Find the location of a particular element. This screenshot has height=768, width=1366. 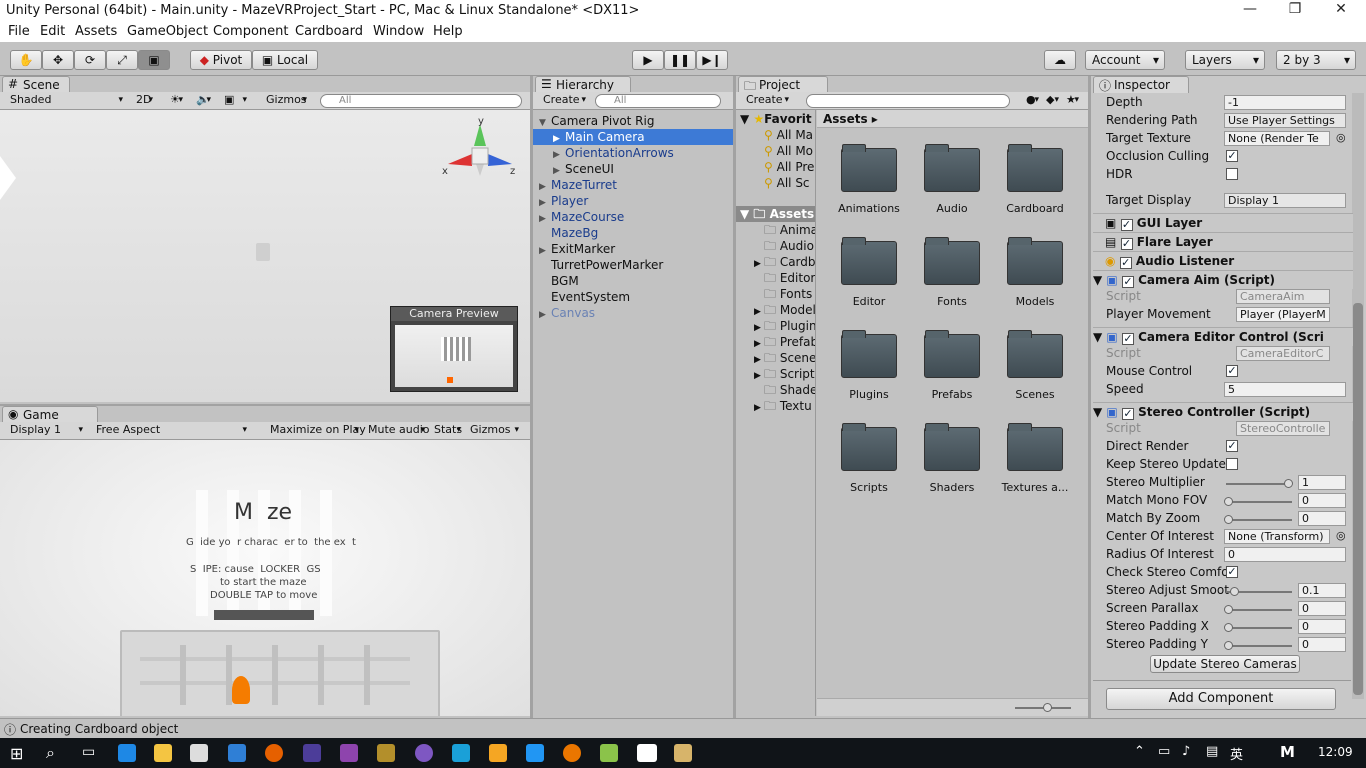

fav-item: ⚲ All Pre is located at coordinates (789, 167).